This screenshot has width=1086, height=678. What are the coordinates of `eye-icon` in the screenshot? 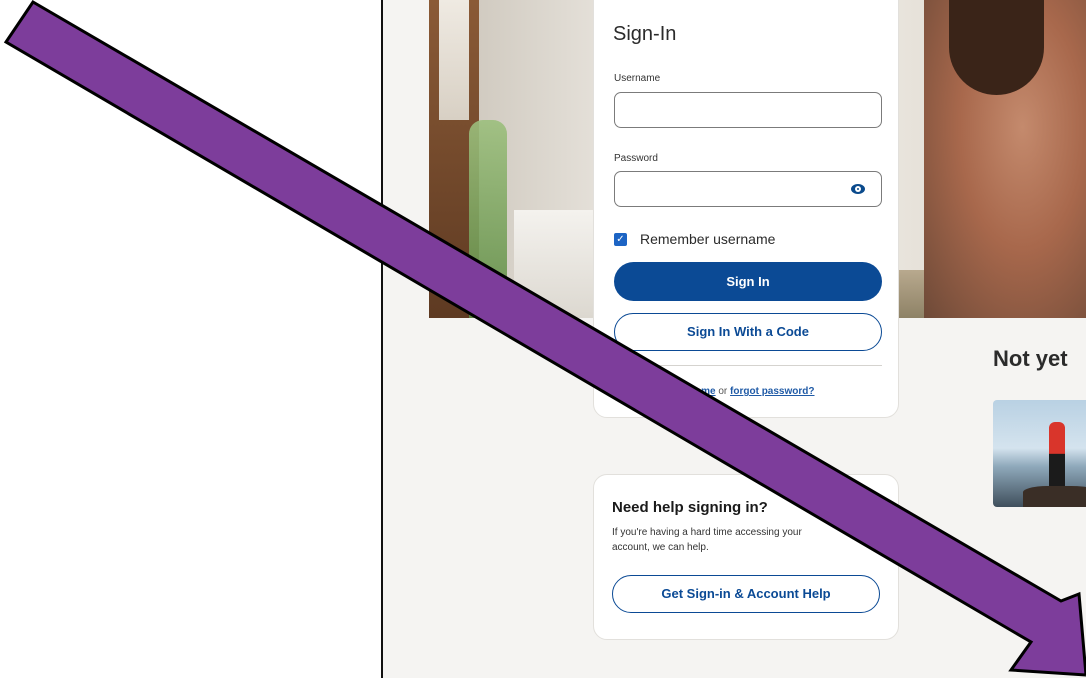 It's located at (858, 189).